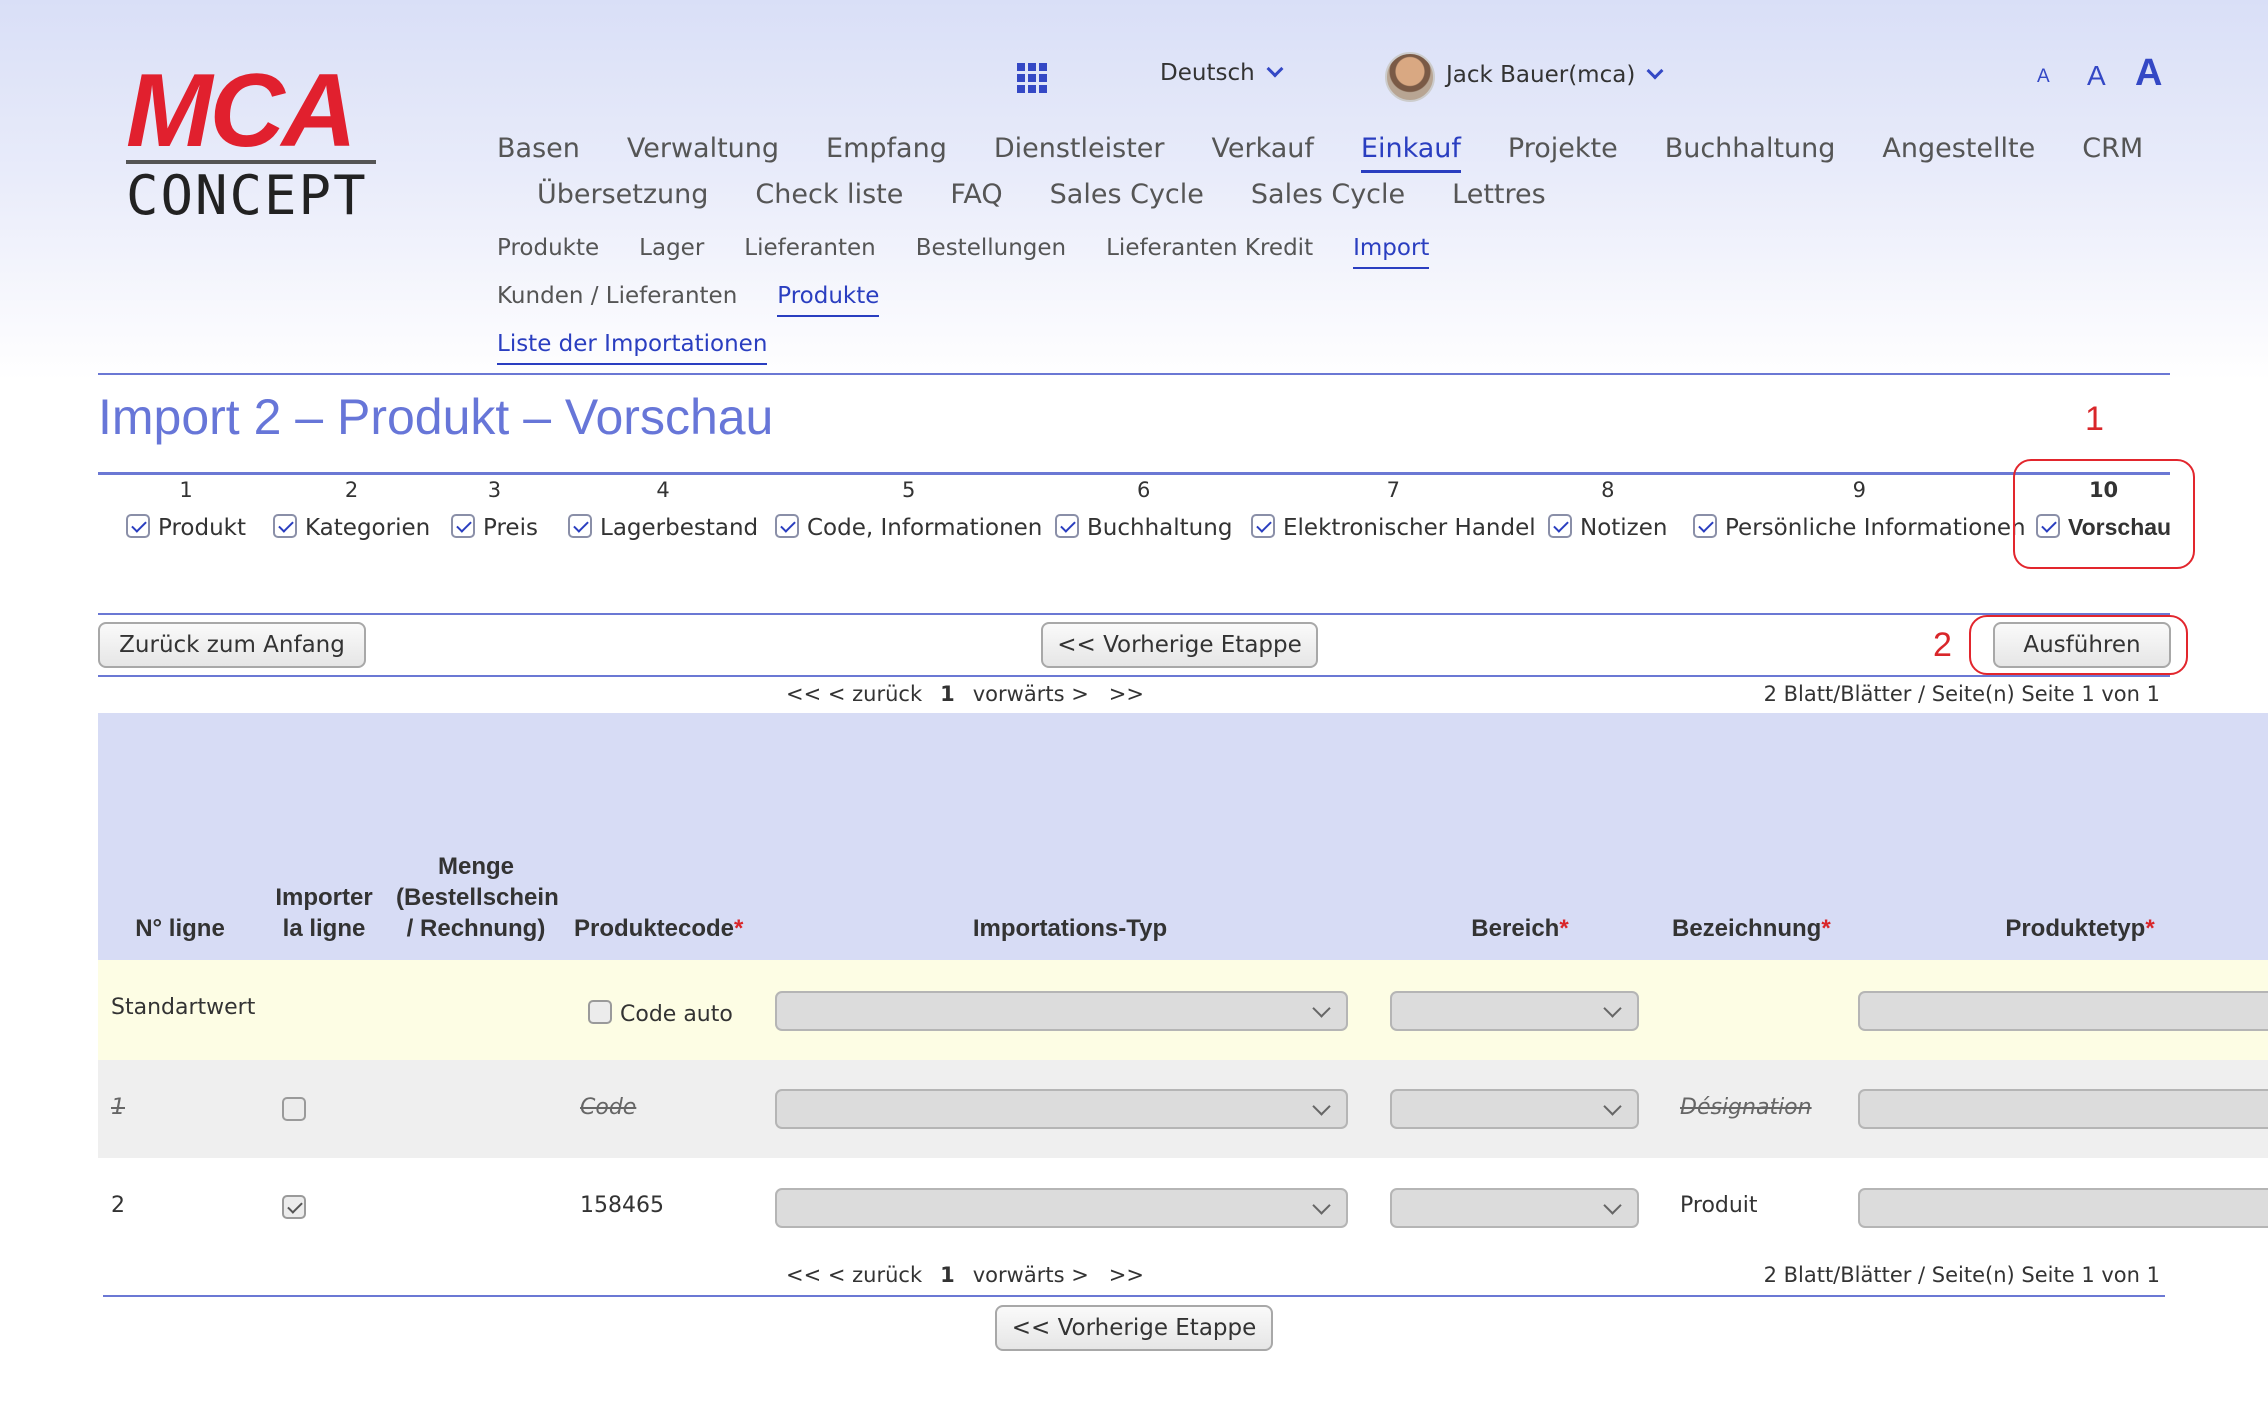 The width and height of the screenshot is (2268, 1412). I want to click on header-import-type: Importations-Typ, so click(1070, 928).